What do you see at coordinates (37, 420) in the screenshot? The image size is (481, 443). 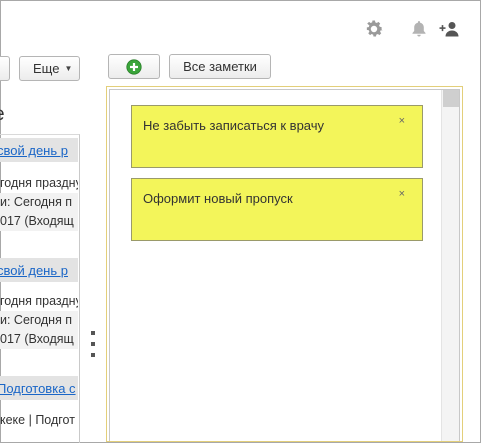 I see `list-item-text: кеке | Подгот` at bounding box center [37, 420].